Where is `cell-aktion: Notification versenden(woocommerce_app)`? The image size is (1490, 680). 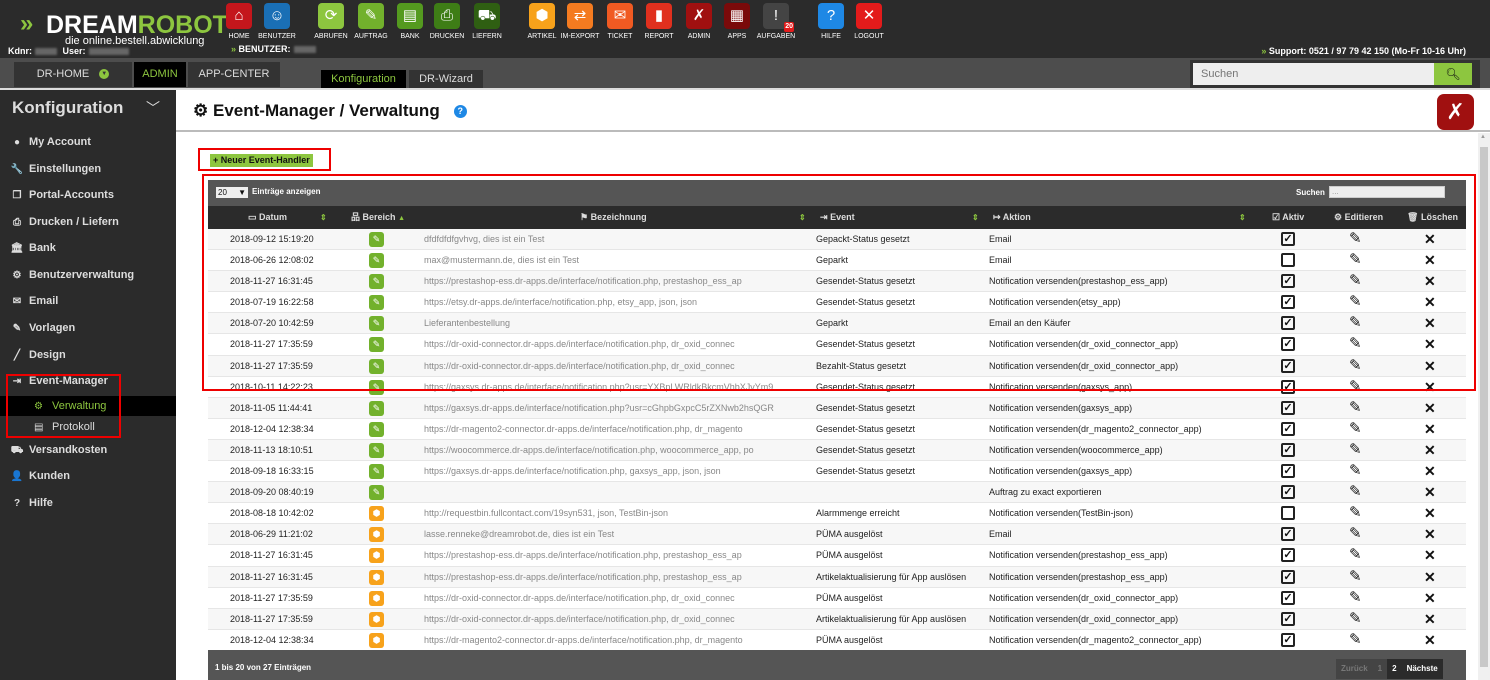 cell-aktion: Notification versenden(woocommerce_app) is located at coordinates (1076, 449).